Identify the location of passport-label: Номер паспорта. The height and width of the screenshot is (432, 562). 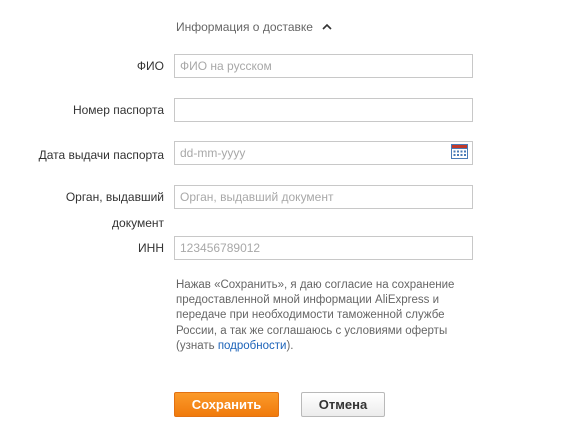
(118, 110).